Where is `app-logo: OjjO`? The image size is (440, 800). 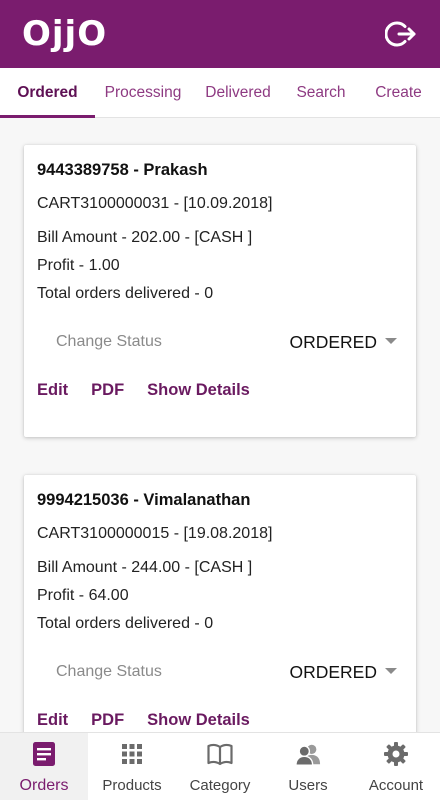
app-logo: OjjO is located at coordinates (65, 34).